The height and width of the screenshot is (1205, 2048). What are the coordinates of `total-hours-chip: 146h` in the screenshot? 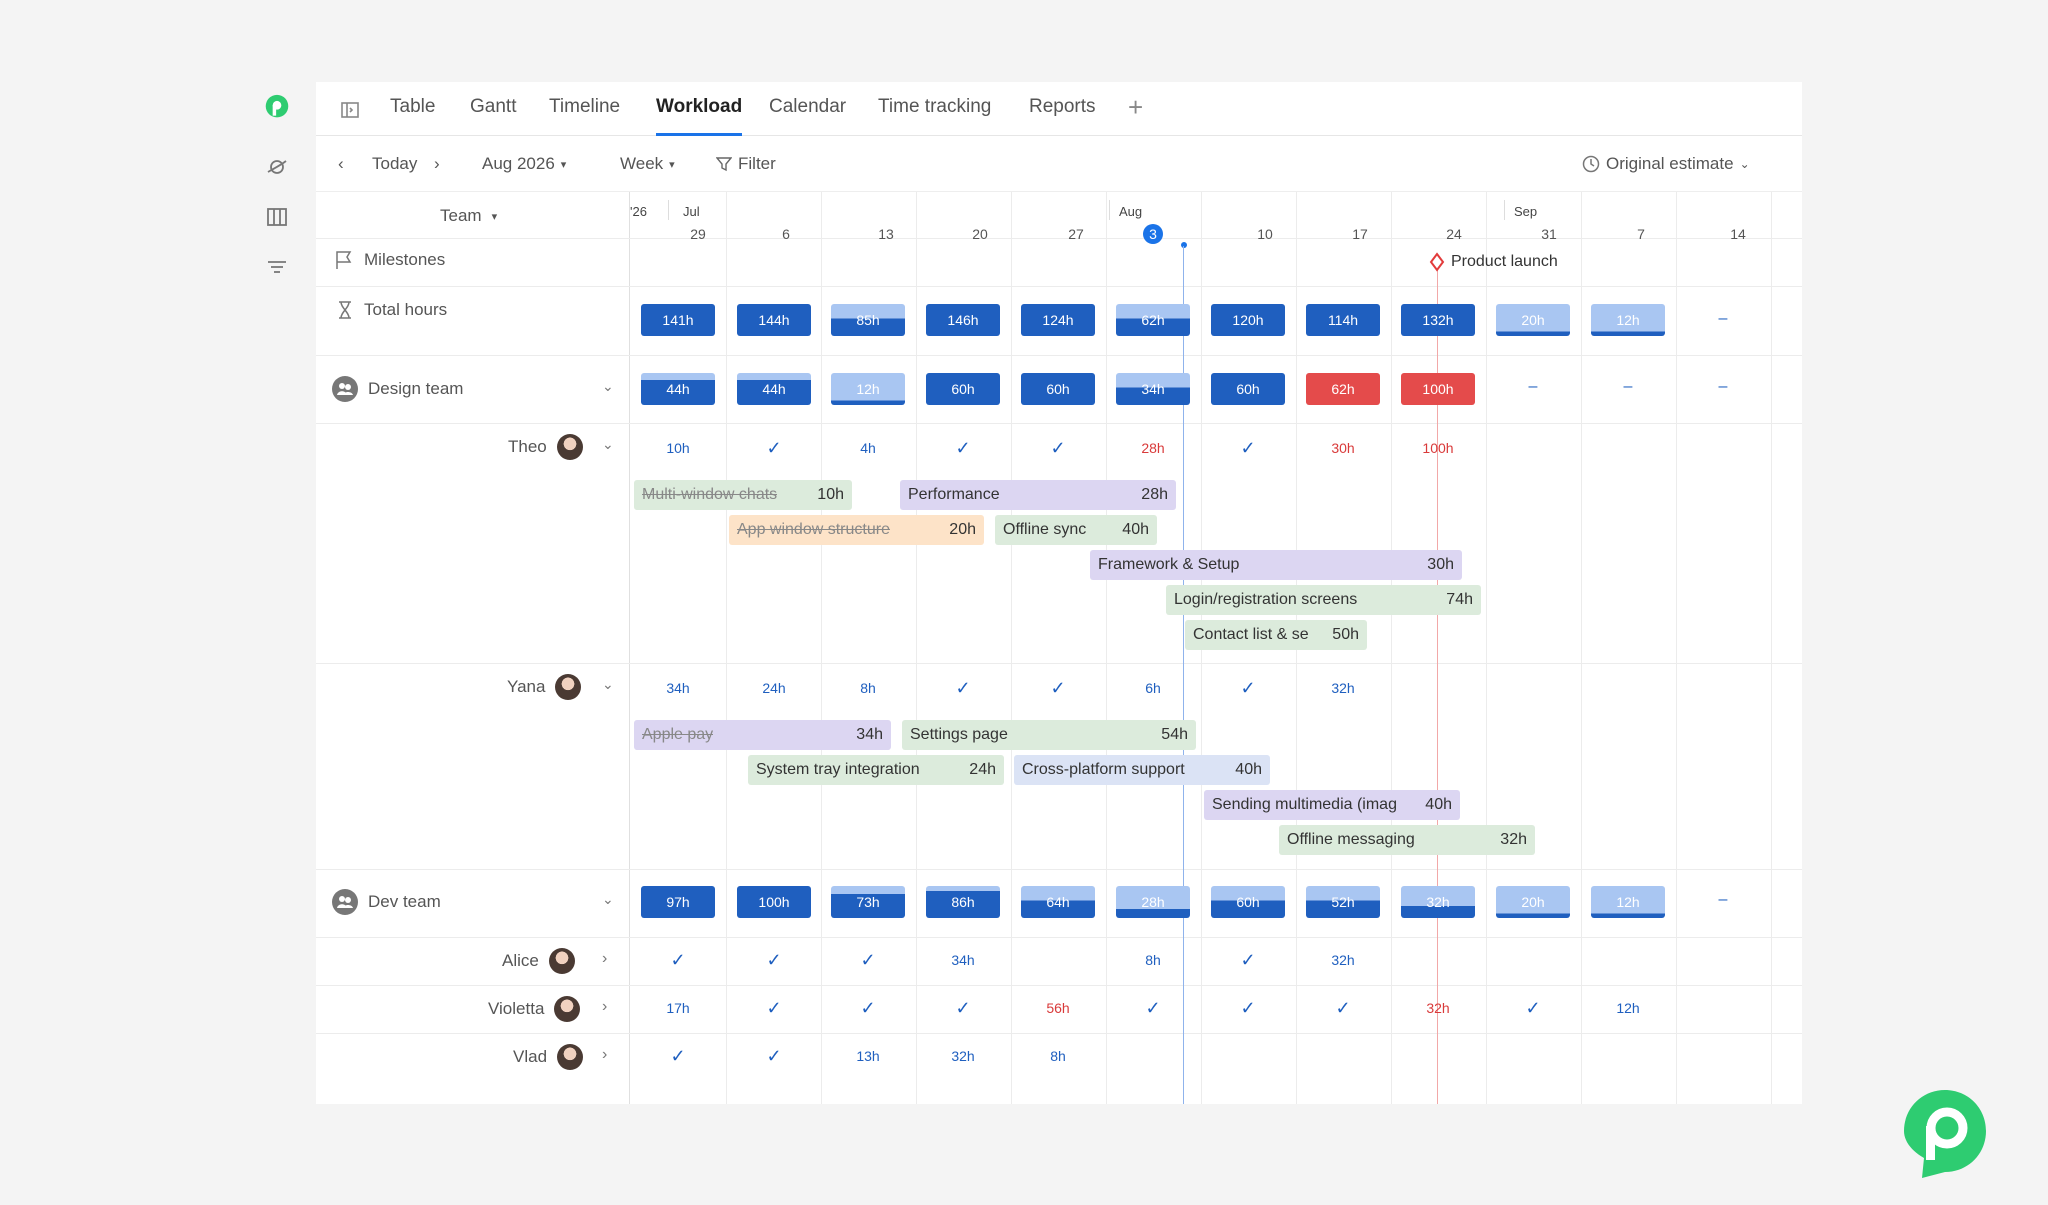 It's located at (963, 320).